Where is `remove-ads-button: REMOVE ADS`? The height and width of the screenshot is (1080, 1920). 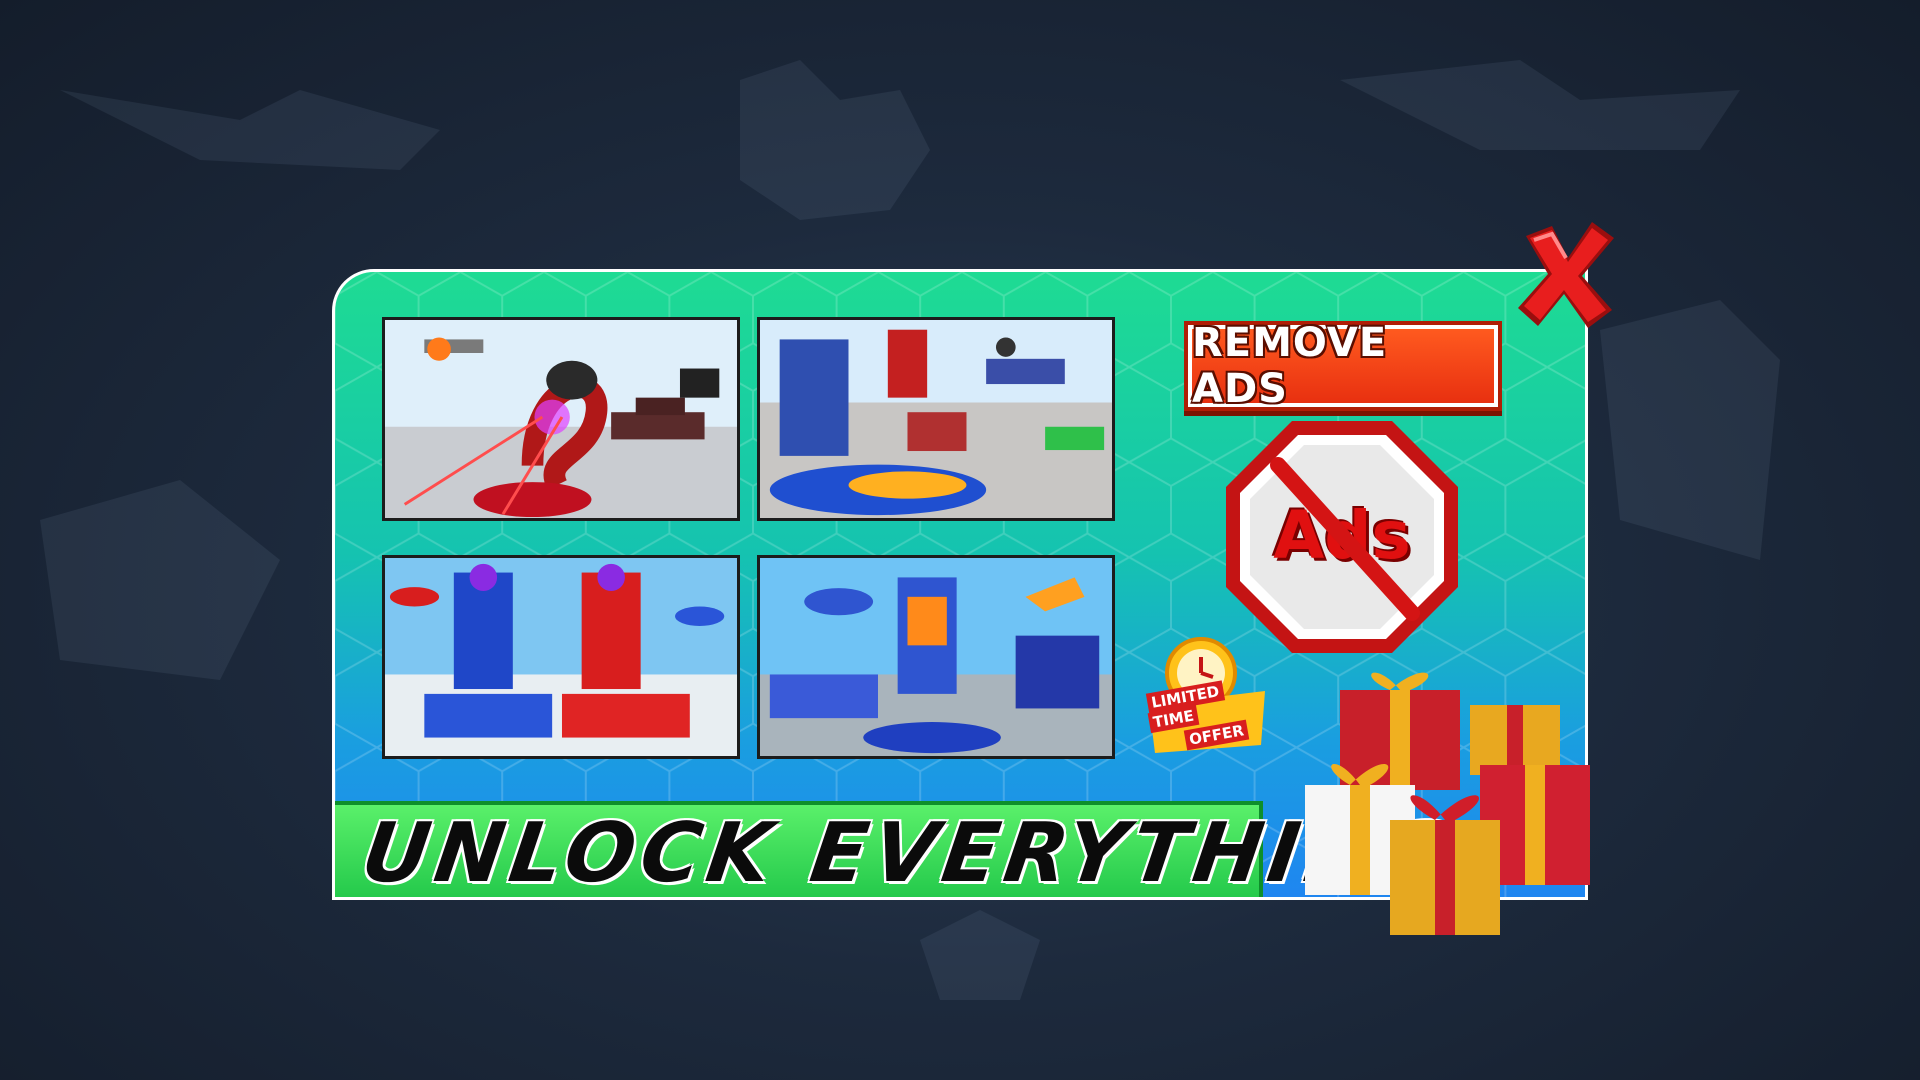
remove-ads-button: REMOVE ADS is located at coordinates (1343, 366).